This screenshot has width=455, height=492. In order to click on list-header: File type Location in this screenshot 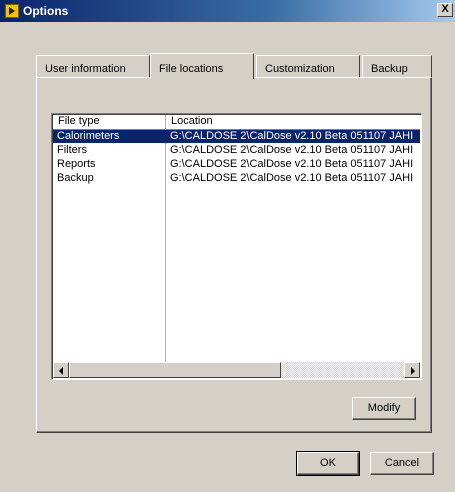, I will do `click(236, 122)`.